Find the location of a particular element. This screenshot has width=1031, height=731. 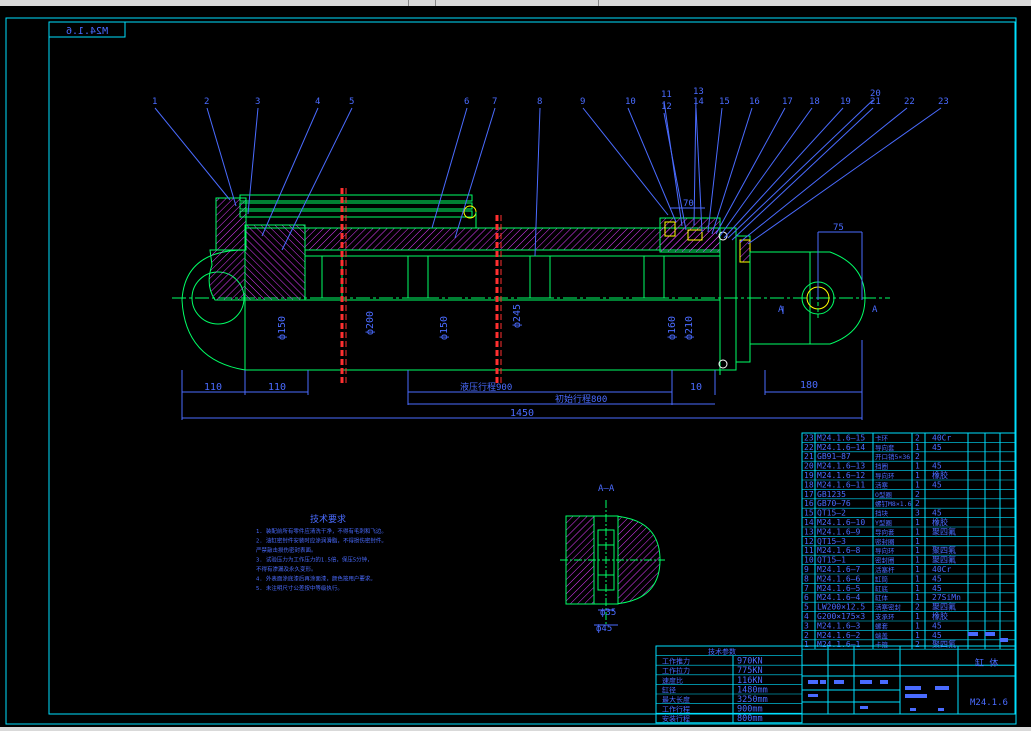

params-value: 800mm is located at coordinates (750, 719).